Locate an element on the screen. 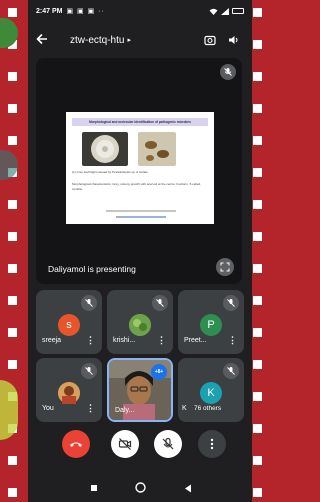 This screenshot has height=502, width=320. leaf-decoration is located at coordinates (9, 410).